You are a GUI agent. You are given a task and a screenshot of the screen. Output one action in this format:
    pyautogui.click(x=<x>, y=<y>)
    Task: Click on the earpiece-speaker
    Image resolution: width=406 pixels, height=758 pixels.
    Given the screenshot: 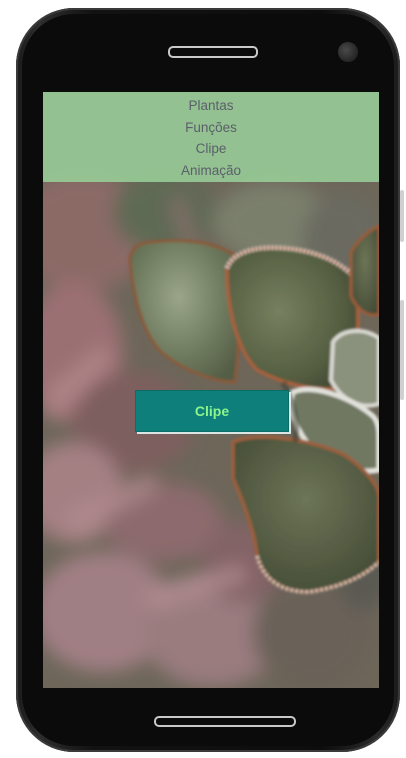 What is the action you would take?
    pyautogui.click(x=213, y=52)
    